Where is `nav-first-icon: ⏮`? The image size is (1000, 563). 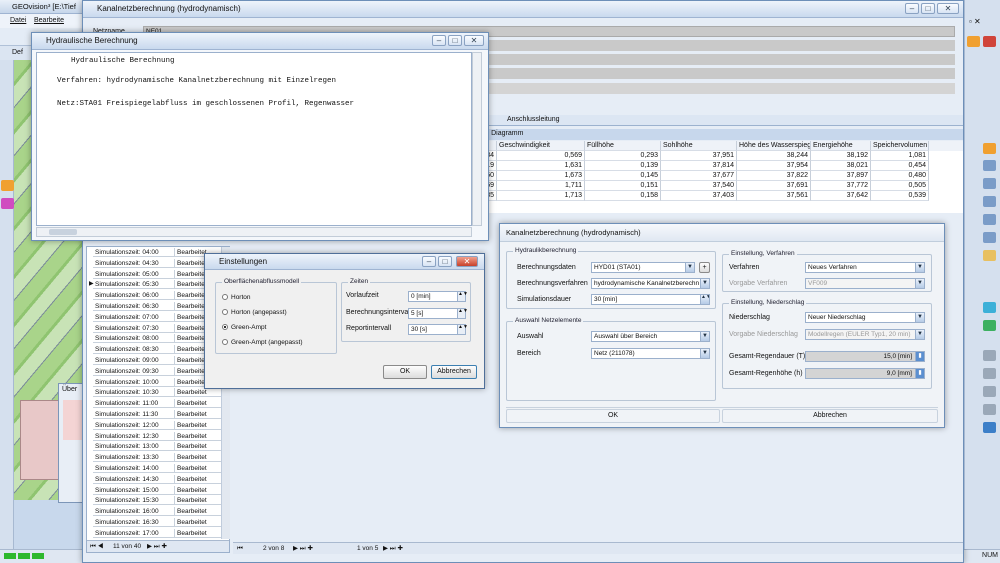 nav-first-icon: ⏮ is located at coordinates (240, 549).